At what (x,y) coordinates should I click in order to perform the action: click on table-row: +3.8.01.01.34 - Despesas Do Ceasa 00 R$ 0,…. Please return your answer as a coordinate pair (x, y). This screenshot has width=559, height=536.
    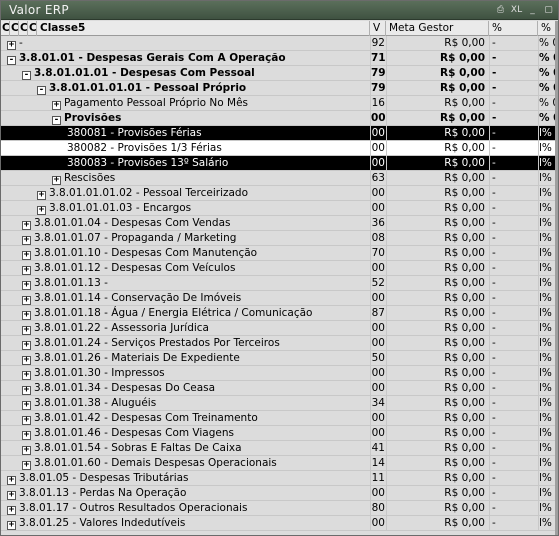
    Looking at the image, I should click on (279, 388).